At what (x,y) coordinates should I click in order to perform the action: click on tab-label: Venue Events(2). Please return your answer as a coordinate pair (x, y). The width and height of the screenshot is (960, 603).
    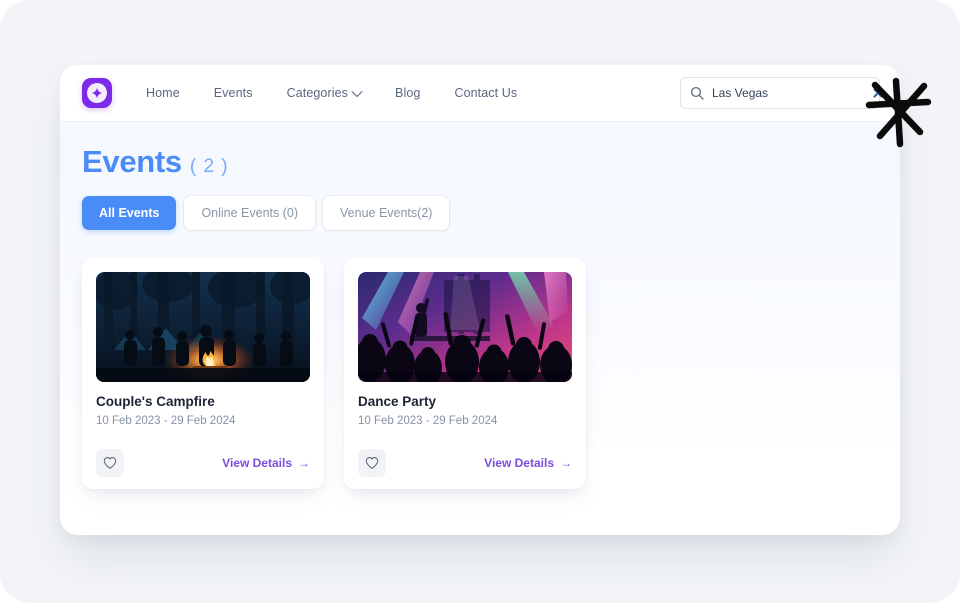
    Looking at the image, I should click on (386, 213).